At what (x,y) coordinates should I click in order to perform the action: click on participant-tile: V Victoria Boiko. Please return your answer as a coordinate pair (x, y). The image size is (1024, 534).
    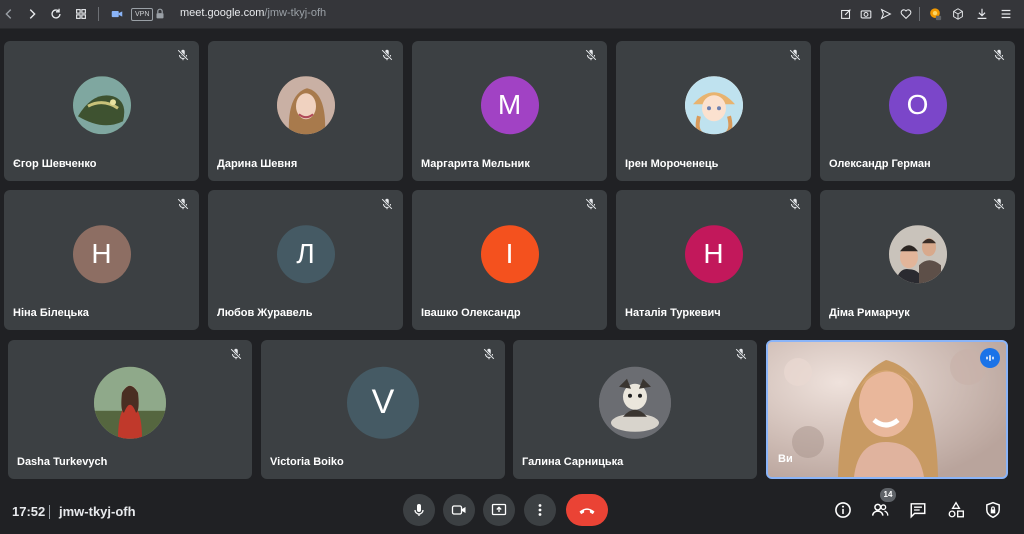
    Looking at the image, I should click on (383, 409).